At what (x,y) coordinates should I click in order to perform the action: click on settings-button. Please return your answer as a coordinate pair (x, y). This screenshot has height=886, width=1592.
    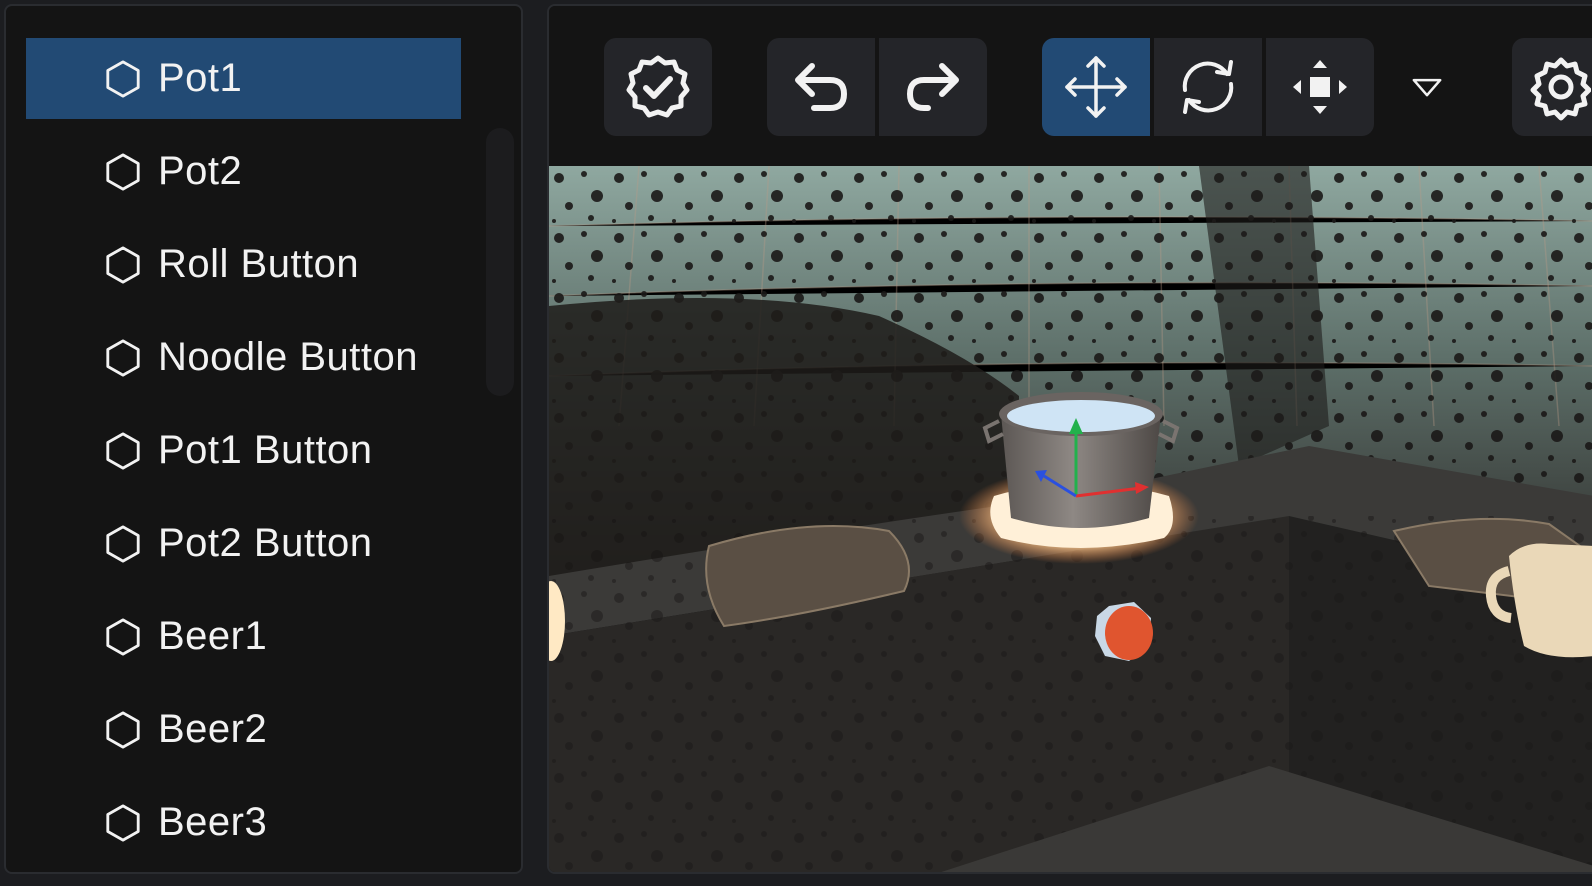
    Looking at the image, I should click on (1552, 87).